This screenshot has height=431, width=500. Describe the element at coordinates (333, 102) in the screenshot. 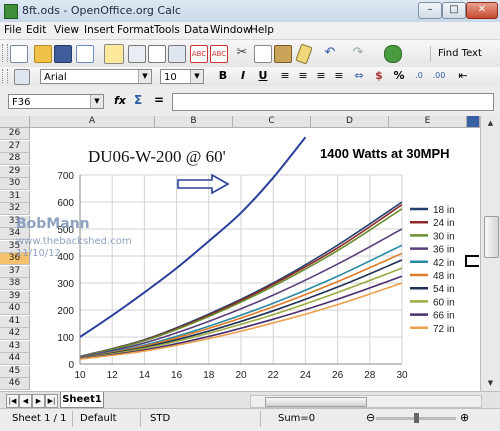

I see `formula-input` at that location.